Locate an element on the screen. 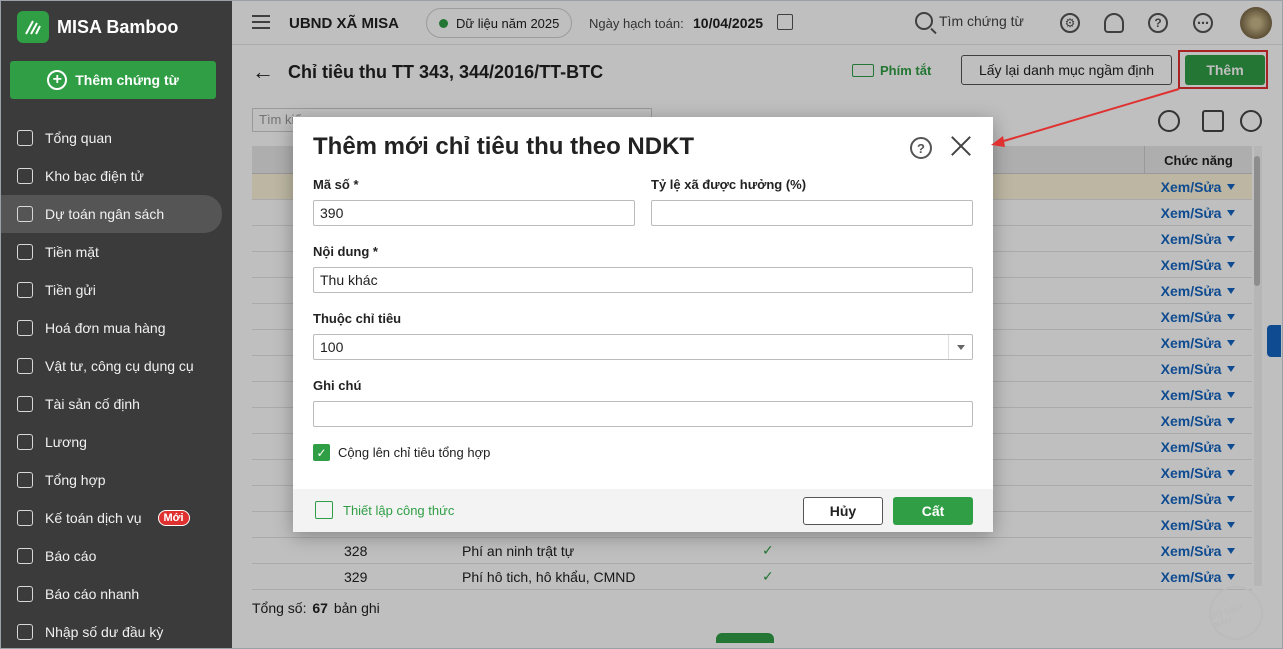 The height and width of the screenshot is (649, 1283). chevron-down-icon is located at coordinates (960, 347).